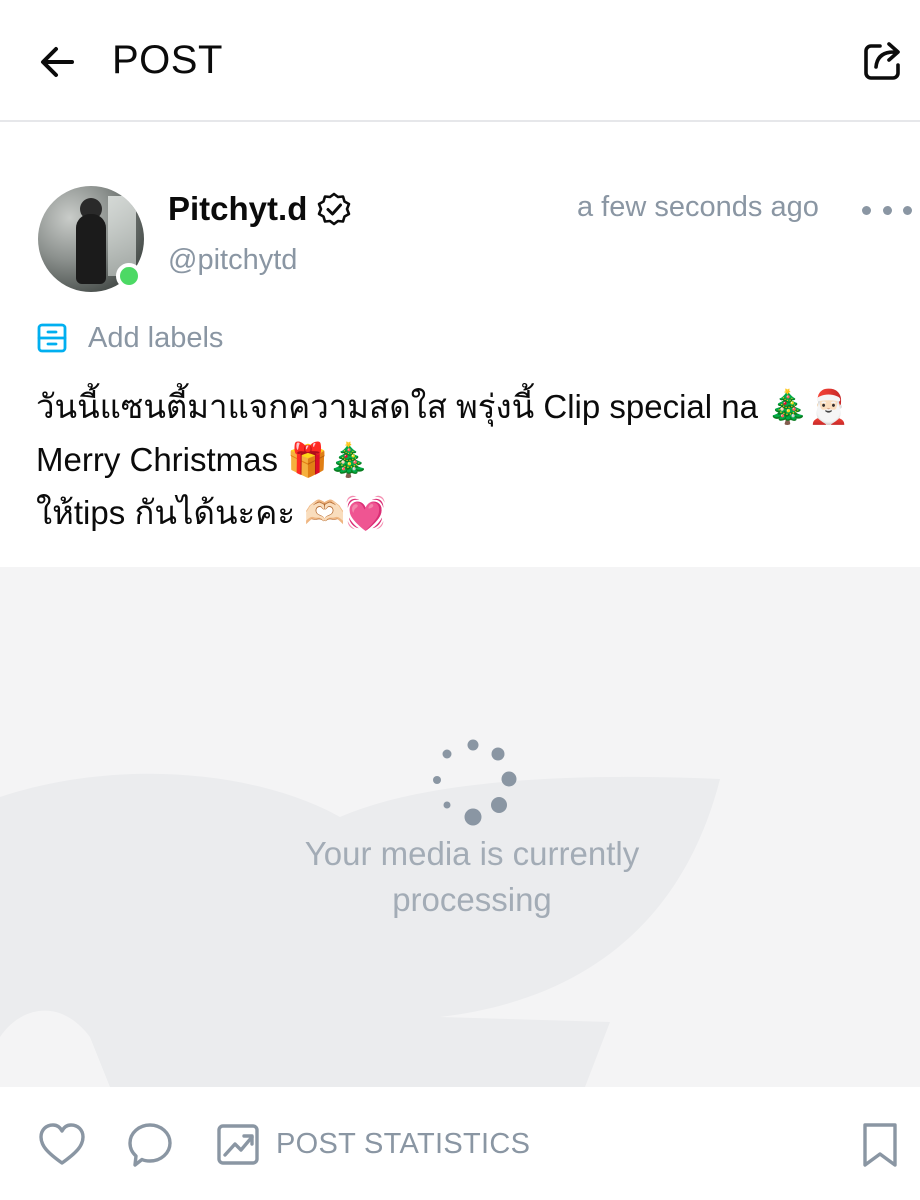  I want to click on comment-button, so click(150, 1145).